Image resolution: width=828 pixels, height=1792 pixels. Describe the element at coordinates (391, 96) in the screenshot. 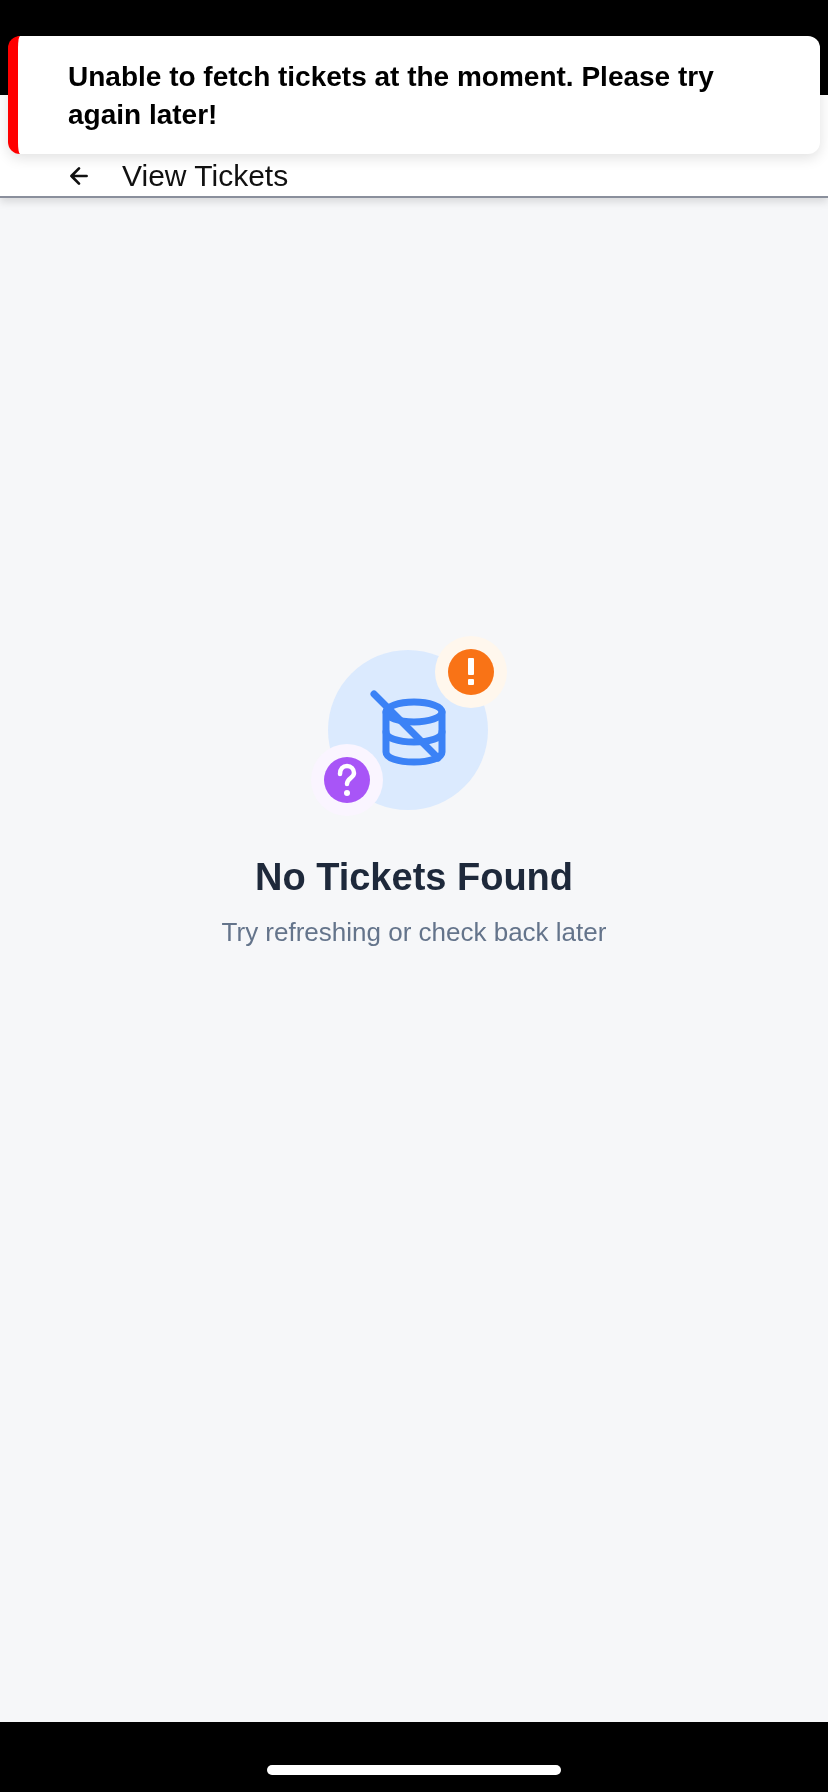

I see `toast-message: Unable to fetch tickets at the moment. Please try again later!` at that location.